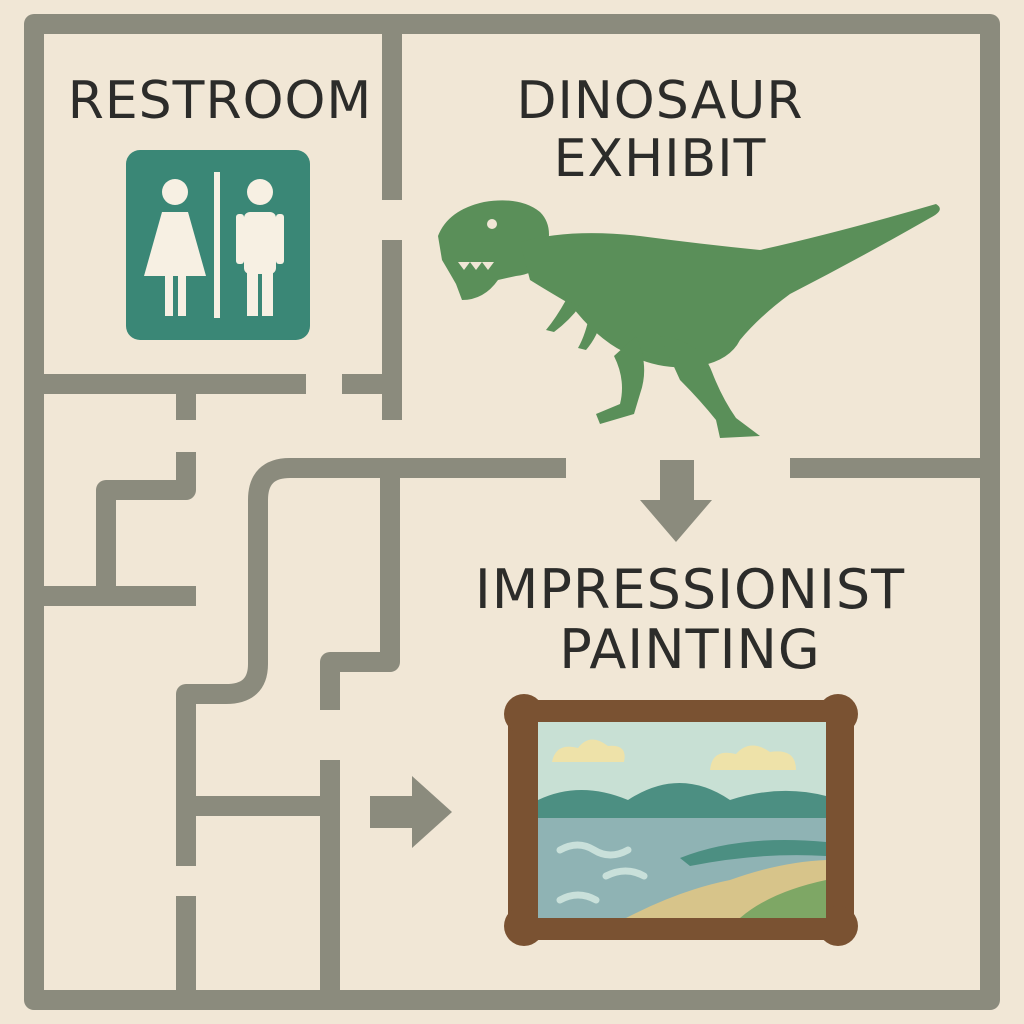 Image resolution: width=1024 pixels, height=1024 pixels. What do you see at coordinates (476, 266) in the screenshot?
I see `dino-teeth` at bounding box center [476, 266].